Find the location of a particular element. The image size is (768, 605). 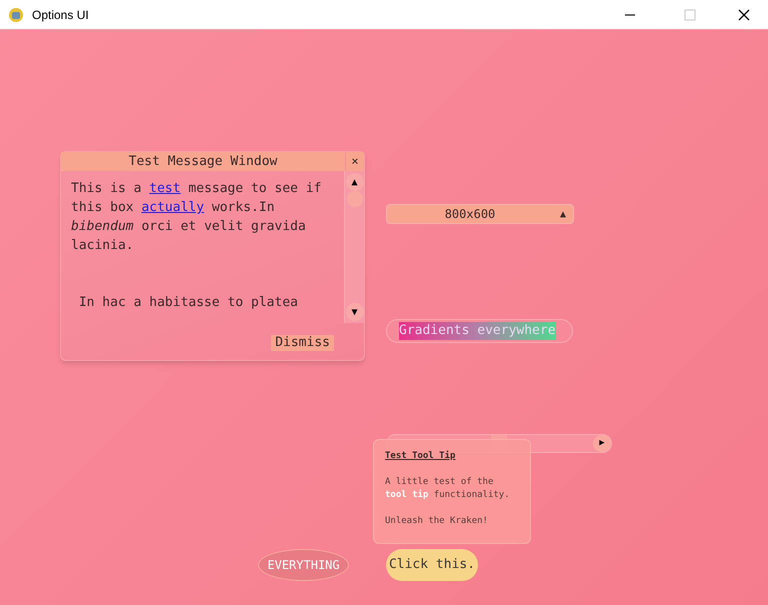

tooltip-text: Unleash the Kraken! is located at coordinates (436, 521).